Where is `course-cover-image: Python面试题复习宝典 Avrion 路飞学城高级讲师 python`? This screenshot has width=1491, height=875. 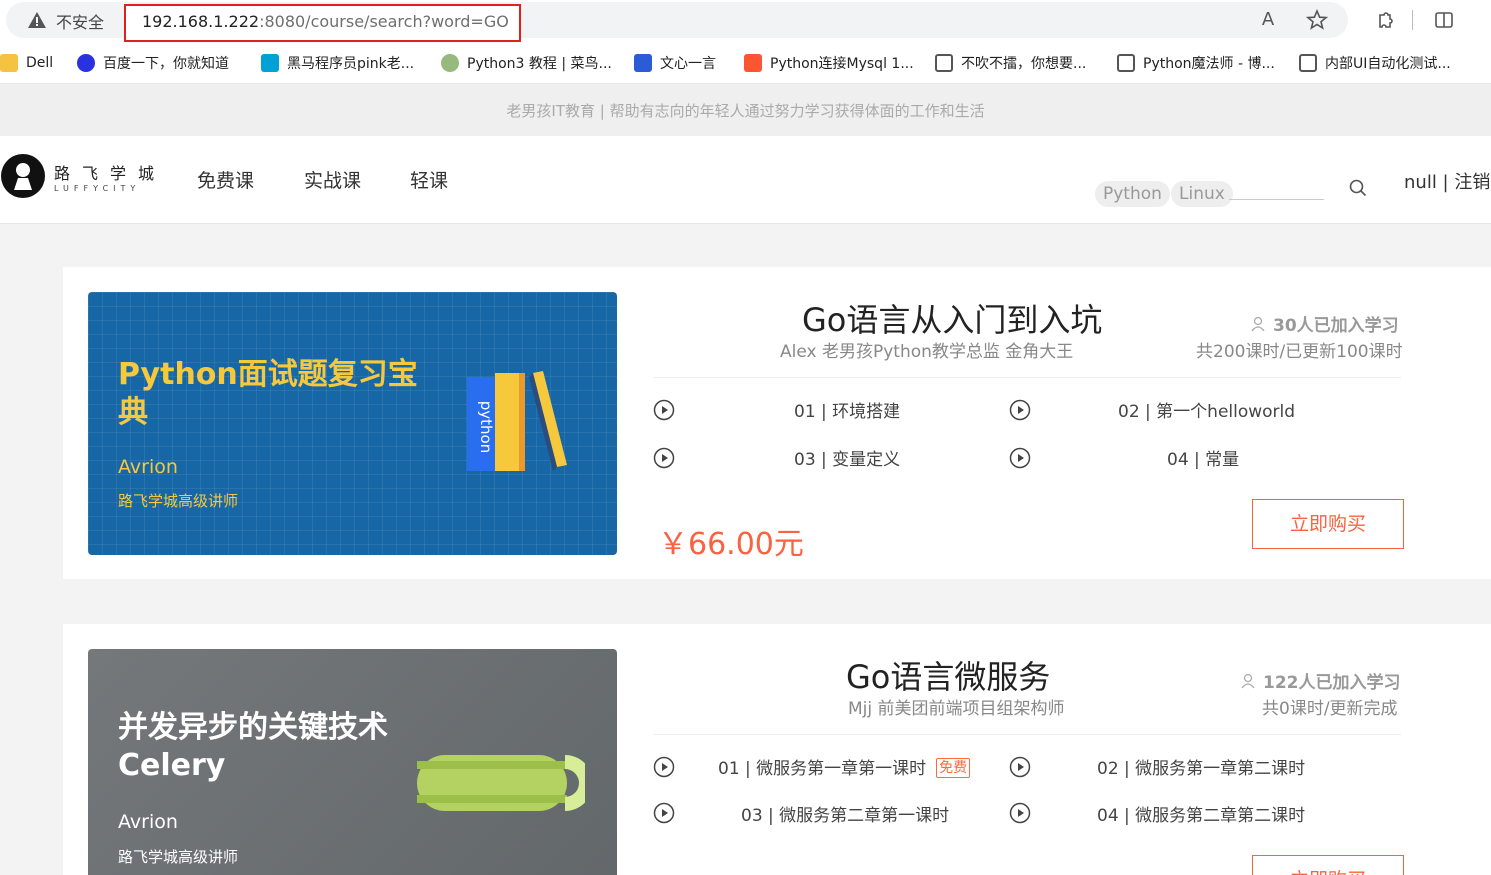 course-cover-image: Python面试题复习宝典 Avrion 路飞学城高级讲师 python is located at coordinates (352, 423).